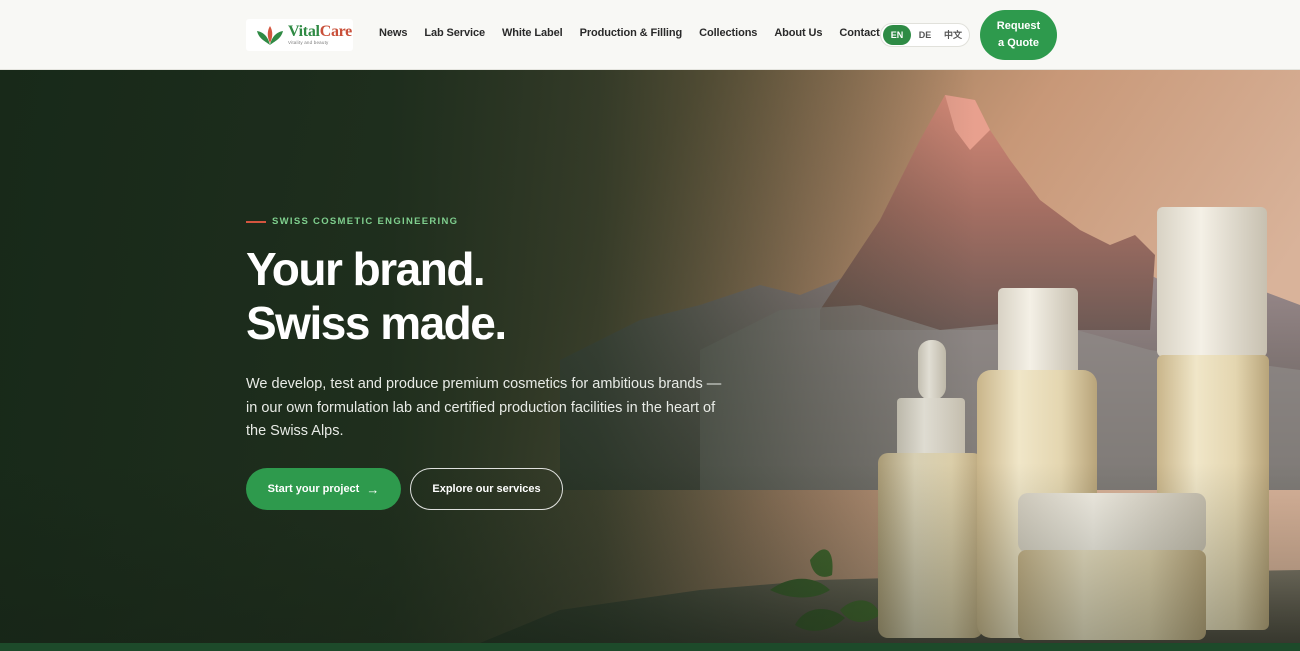 This screenshot has height=651, width=1300. Describe the element at coordinates (897, 35) in the screenshot. I see `lang-option-en: EN` at that location.